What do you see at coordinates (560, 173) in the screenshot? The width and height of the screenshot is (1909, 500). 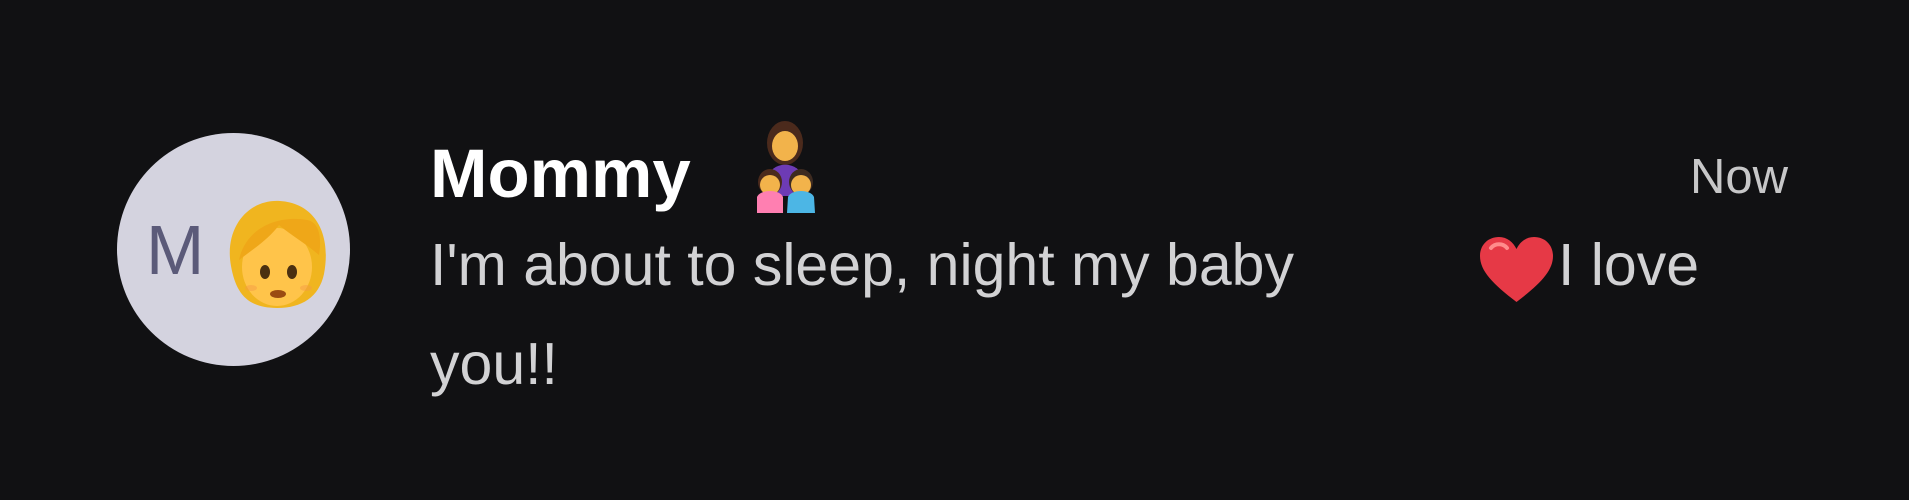 I see `sender-name: Mommy` at bounding box center [560, 173].